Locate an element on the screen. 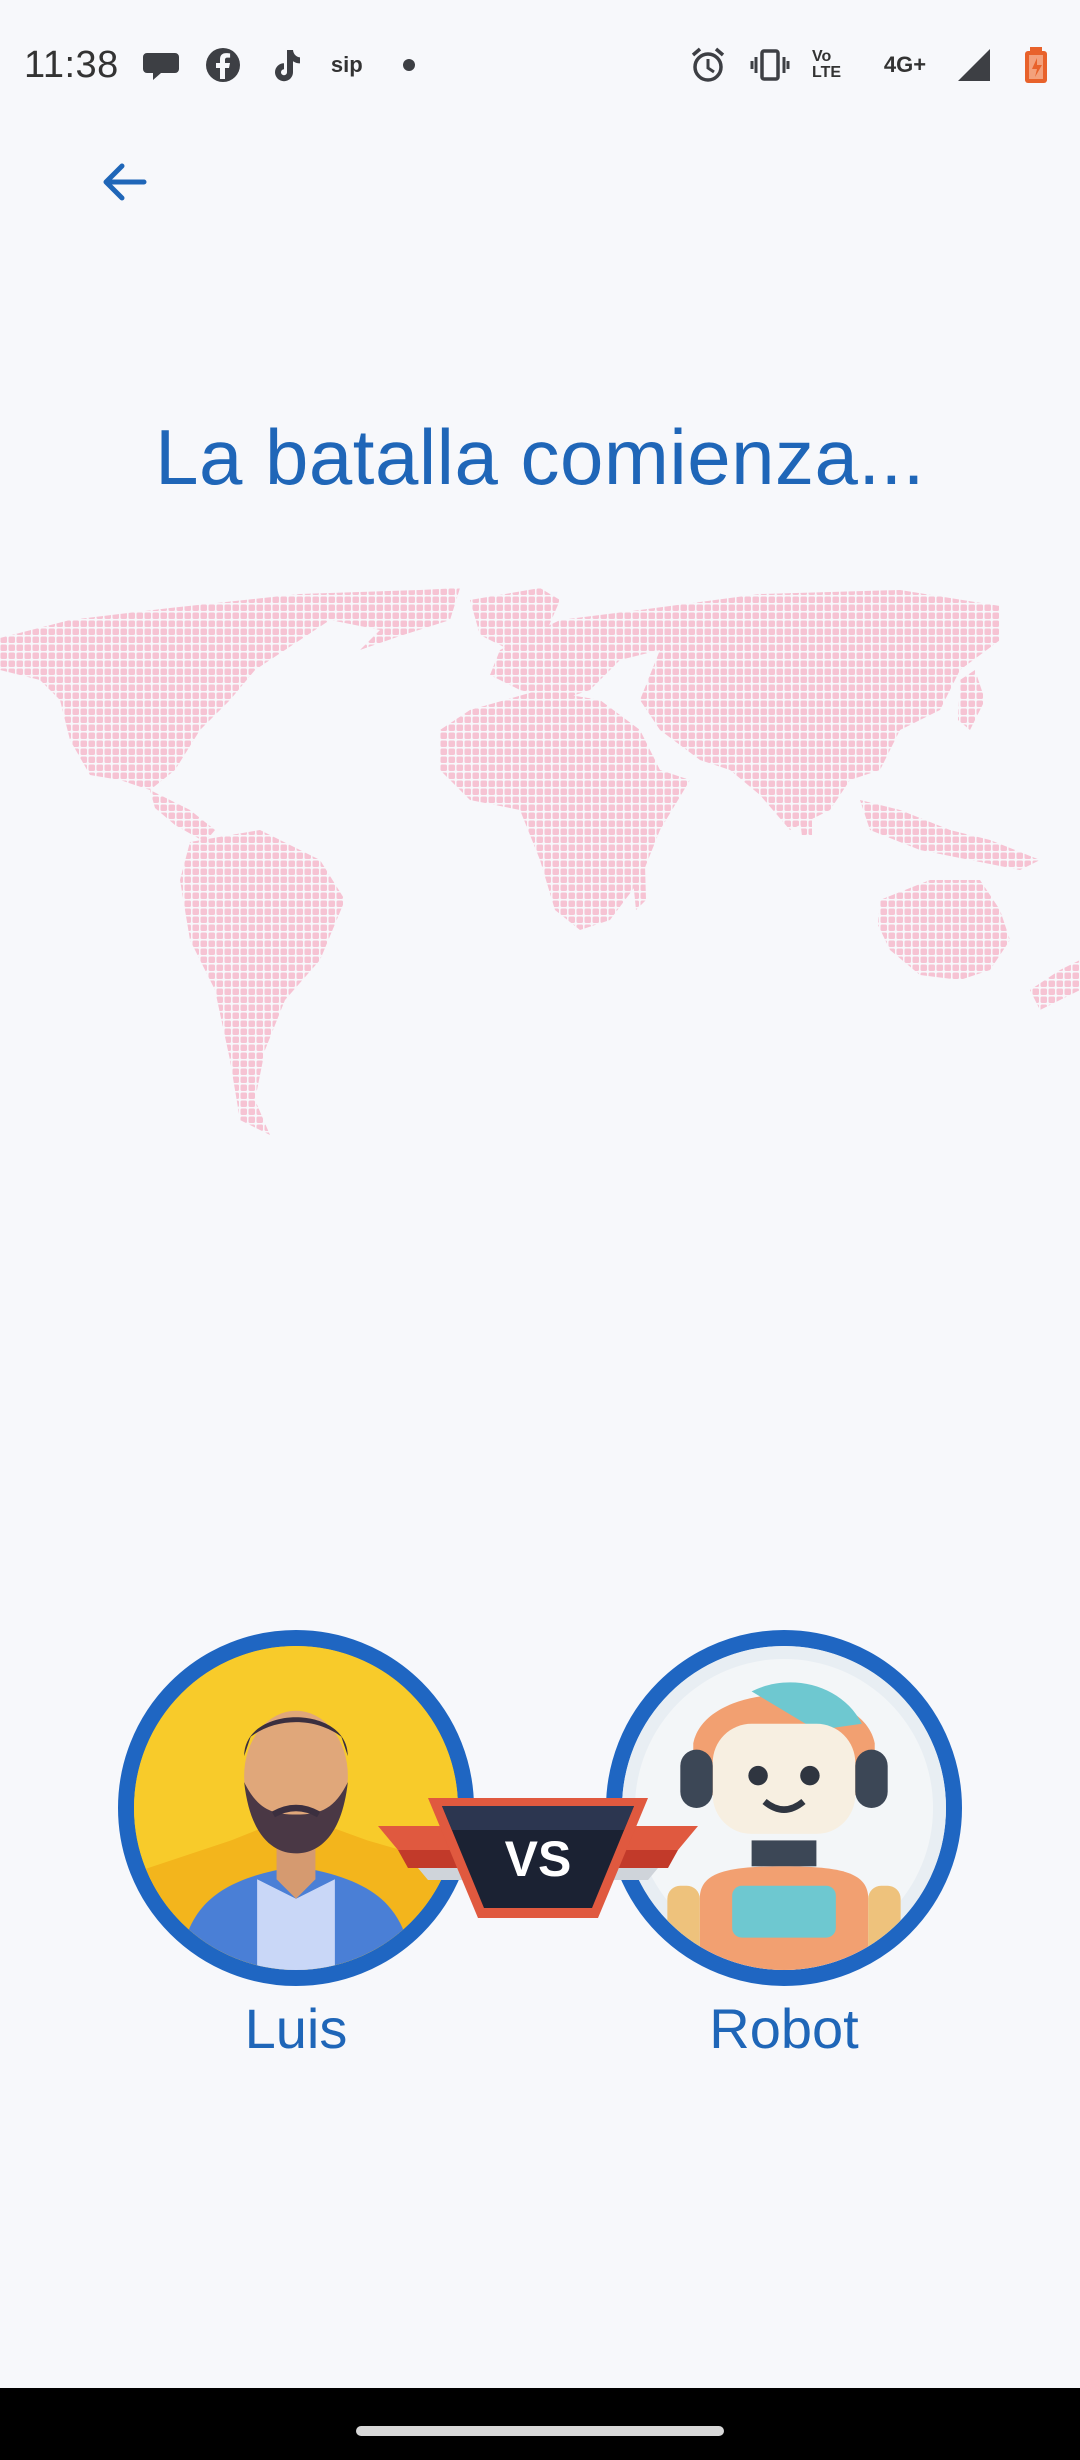 Image resolution: width=1080 pixels, height=2460 pixels. dot-icon is located at coordinates (409, 65).